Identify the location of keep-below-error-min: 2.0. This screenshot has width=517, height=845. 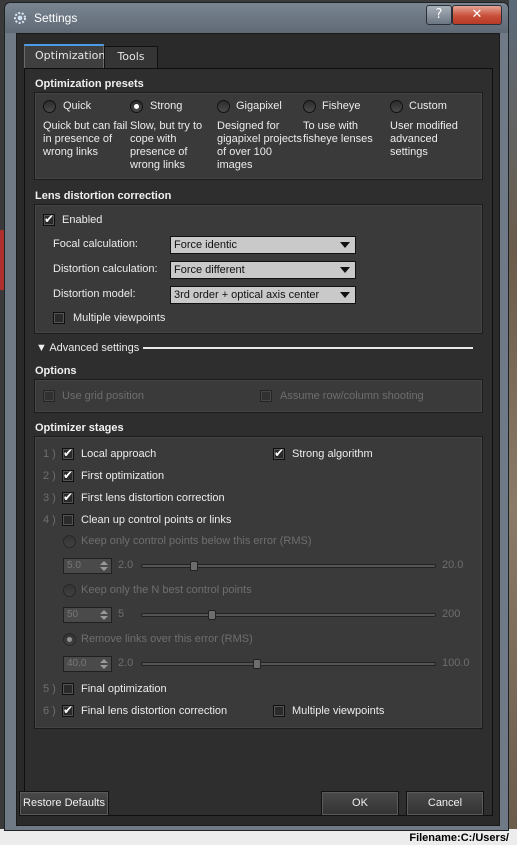
(126, 565).